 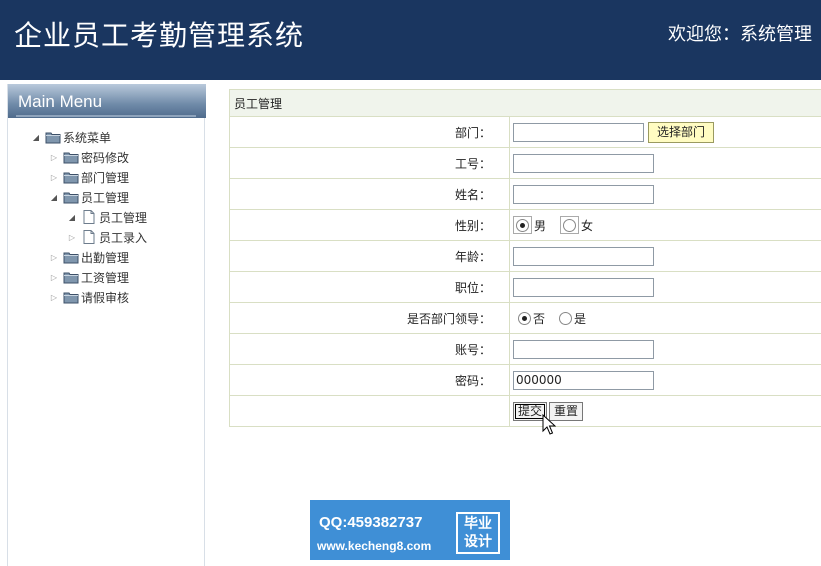 I want to click on form-row-account: 账号：, so click(x=525, y=349).